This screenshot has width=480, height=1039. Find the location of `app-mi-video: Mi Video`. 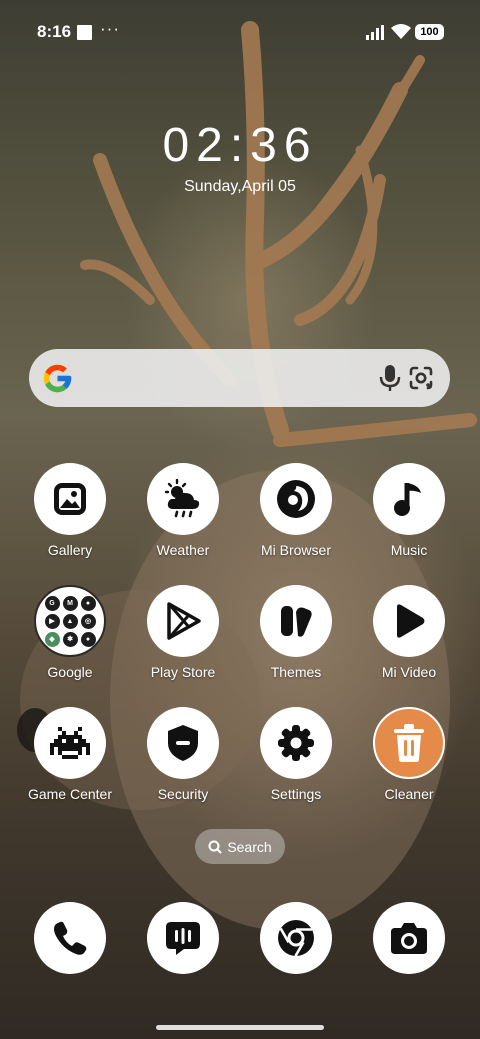

app-mi-video: Mi Video is located at coordinates (409, 632).